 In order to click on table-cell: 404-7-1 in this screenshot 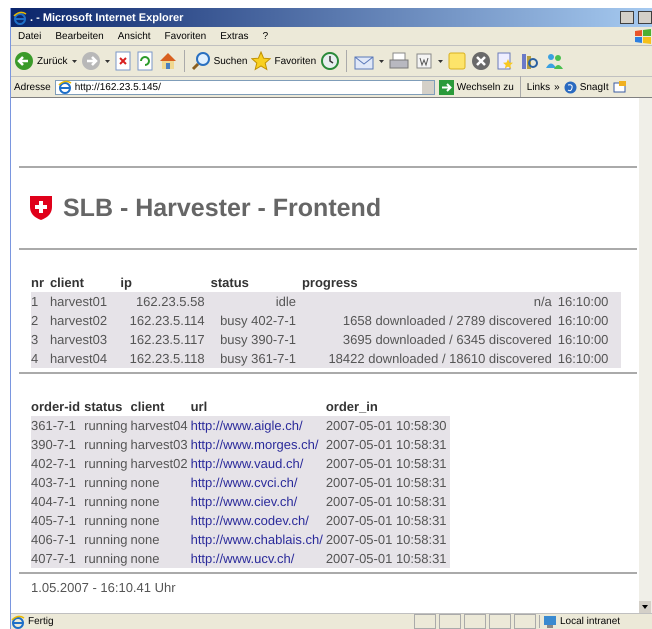, I will do `click(57, 501)`.